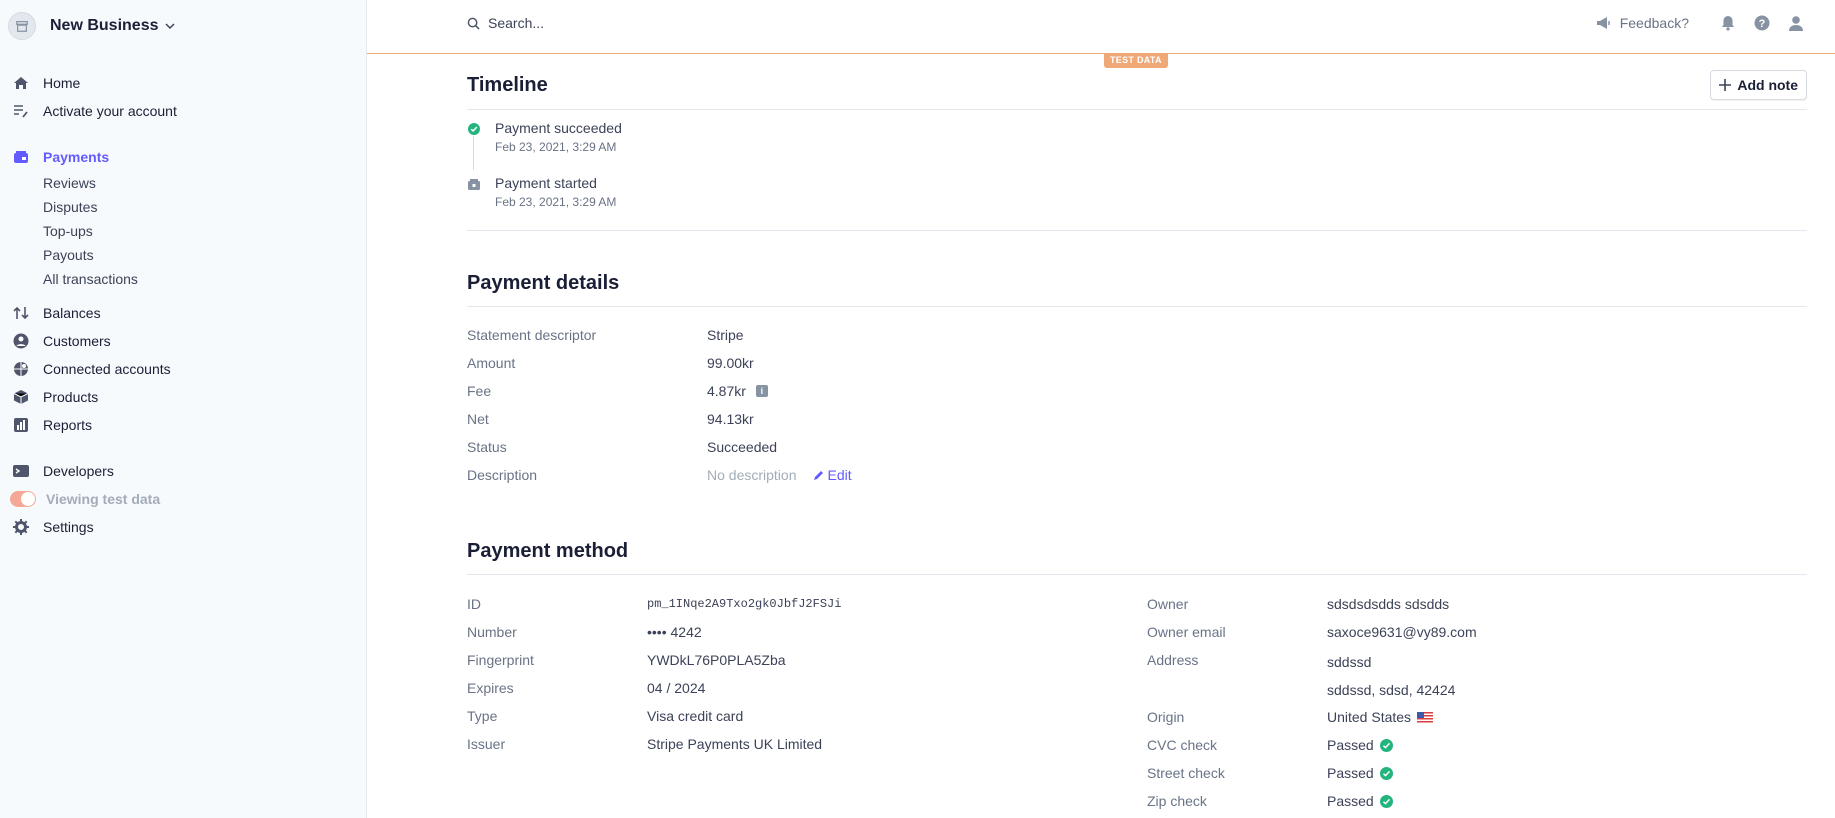 This screenshot has width=1835, height=818. I want to click on sidebar-item-activate: Activate your account, so click(94, 111).